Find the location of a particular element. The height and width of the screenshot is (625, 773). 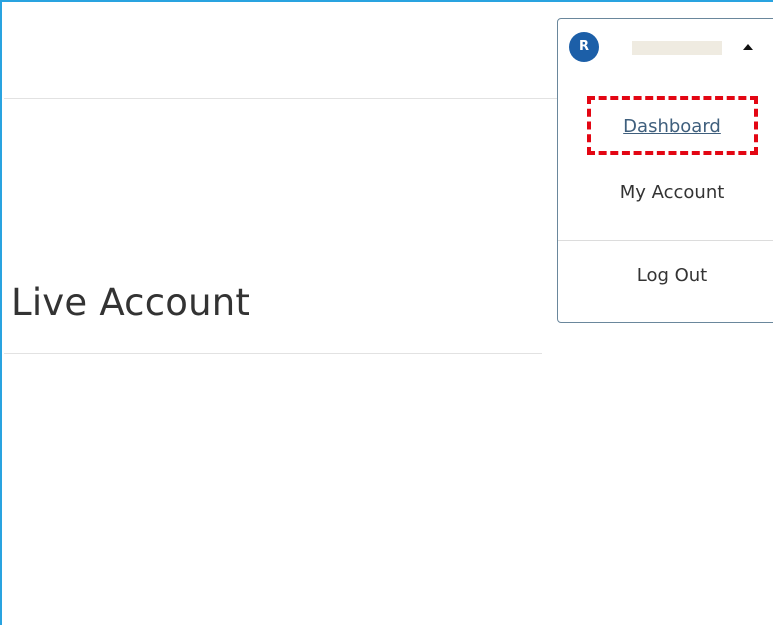

user-menu-toggle: R is located at coordinates (665, 49).